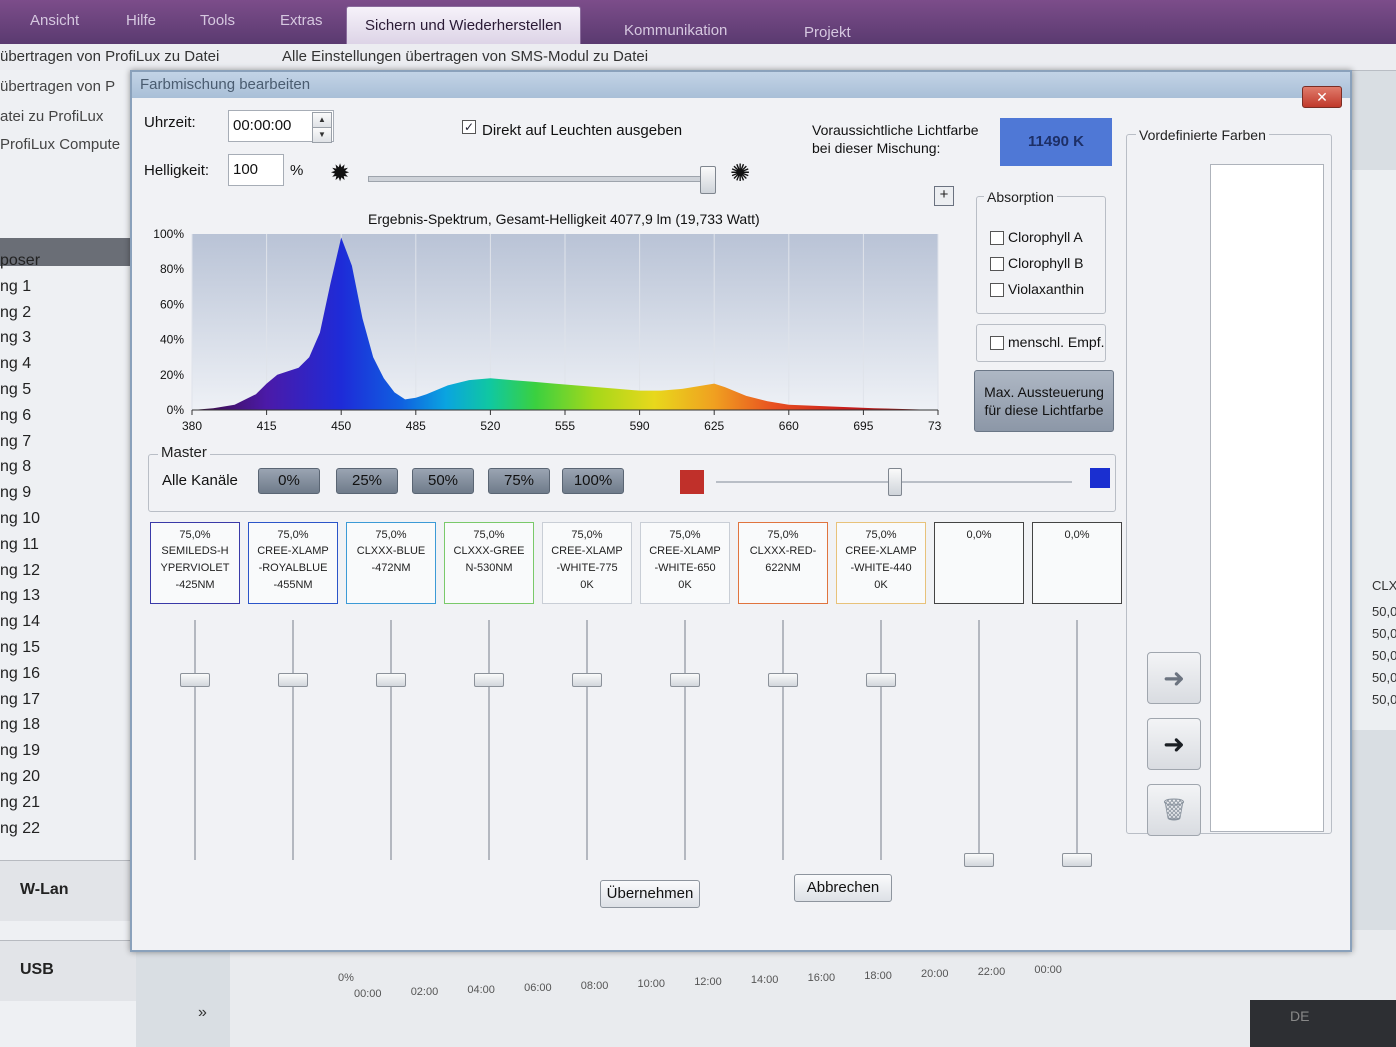 This screenshot has height=1047, width=1396. I want to click on tab-sichern: Sichern und Wiederherstellen, so click(463, 25).